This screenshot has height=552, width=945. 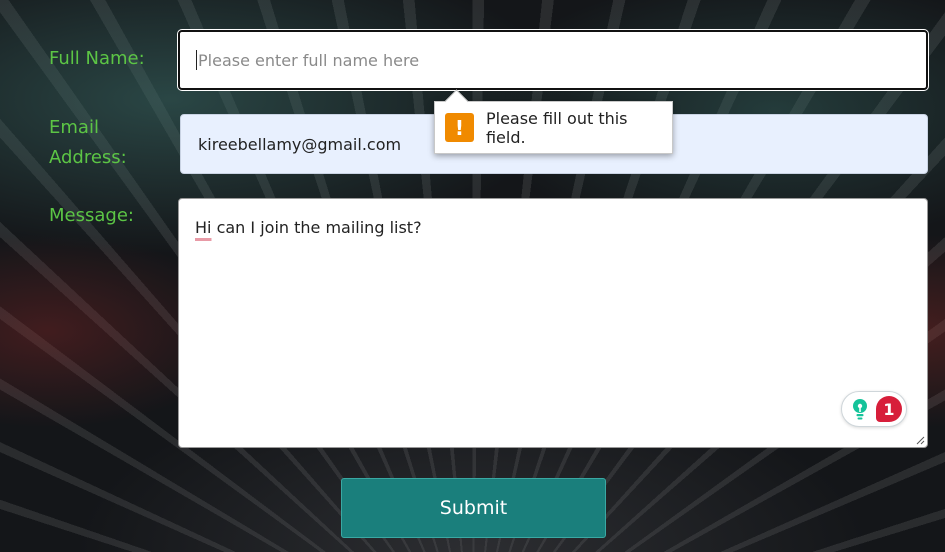 What do you see at coordinates (196, 60) in the screenshot?
I see `text-caret` at bounding box center [196, 60].